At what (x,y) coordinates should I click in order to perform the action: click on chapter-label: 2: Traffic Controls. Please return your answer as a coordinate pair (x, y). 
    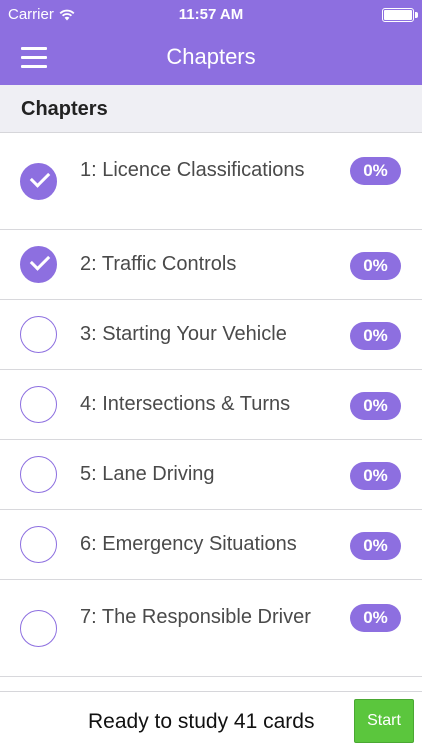
    Looking at the image, I should click on (158, 264).